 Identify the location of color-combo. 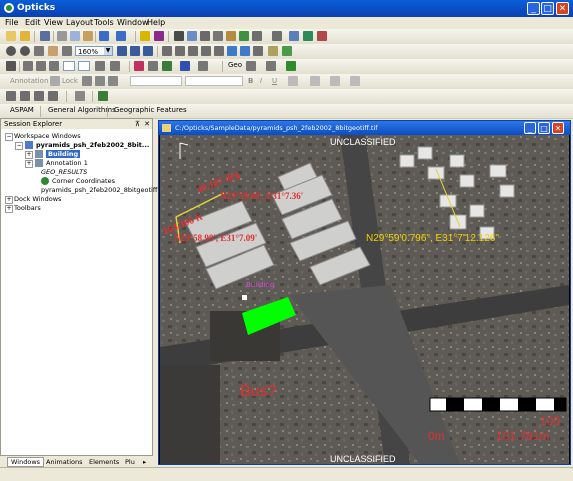
(69, 66).